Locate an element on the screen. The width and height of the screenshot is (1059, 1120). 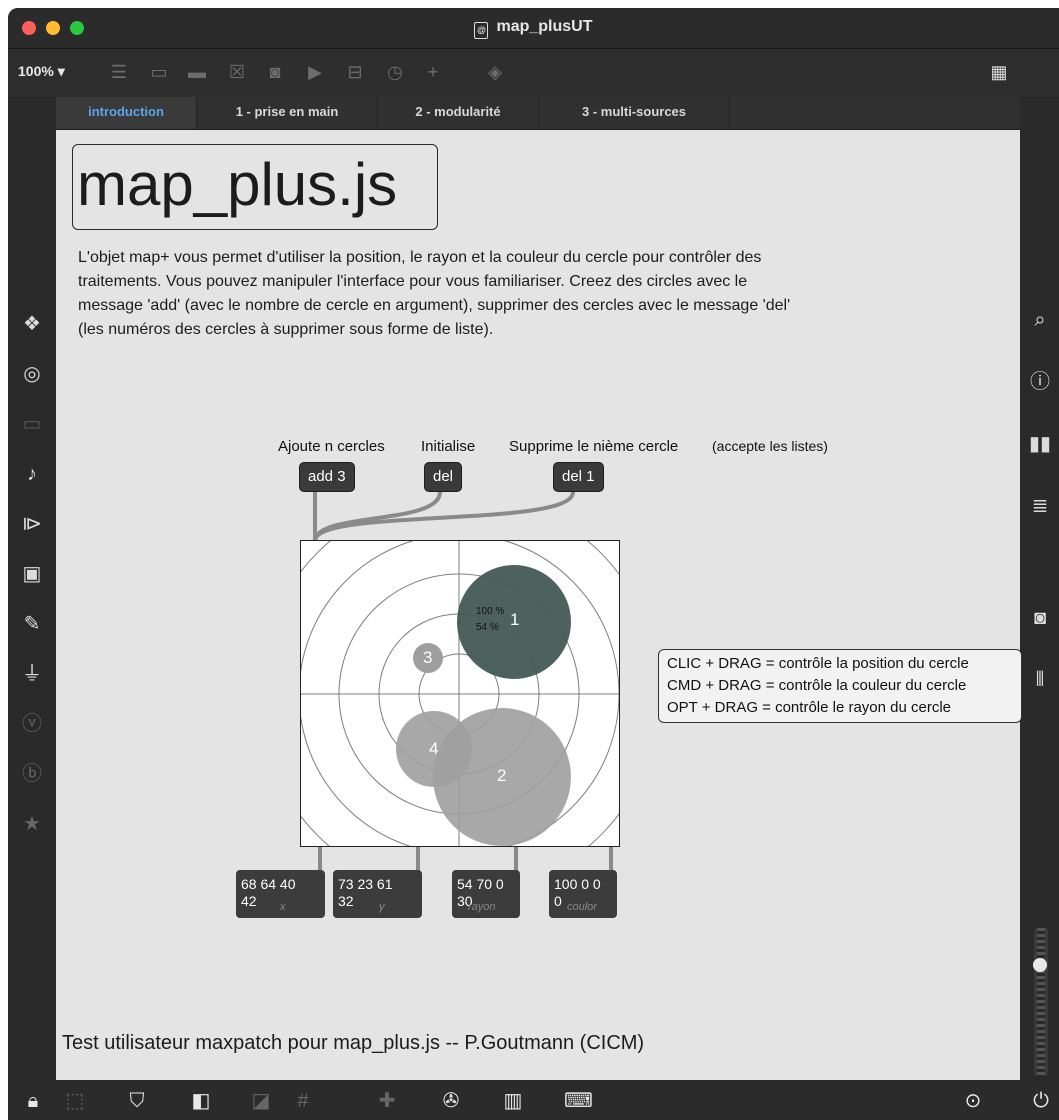
document-icon: @ is located at coordinates (481, 30).